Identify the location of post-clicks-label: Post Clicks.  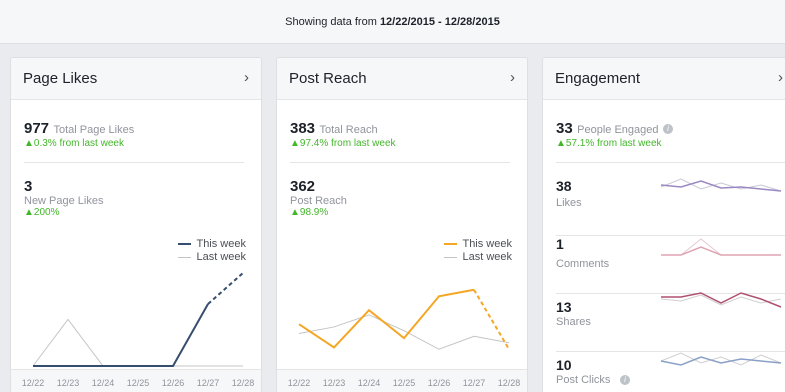
(583, 380).